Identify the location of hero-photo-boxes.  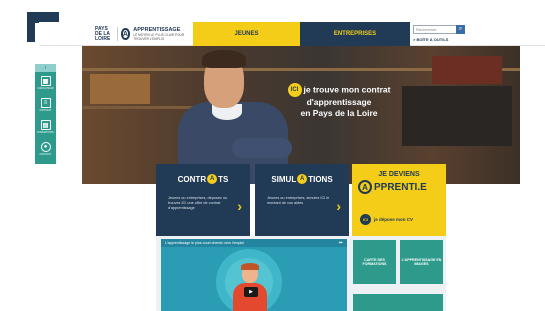
(120, 89).